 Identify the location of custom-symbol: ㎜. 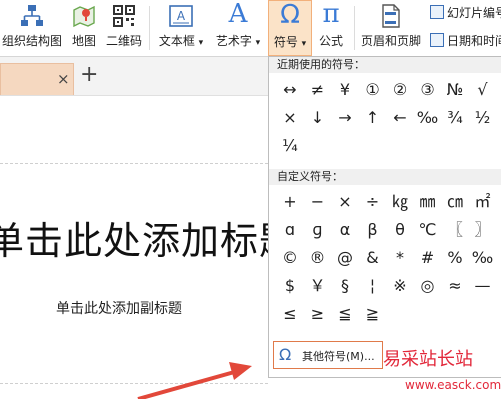
(428, 202).